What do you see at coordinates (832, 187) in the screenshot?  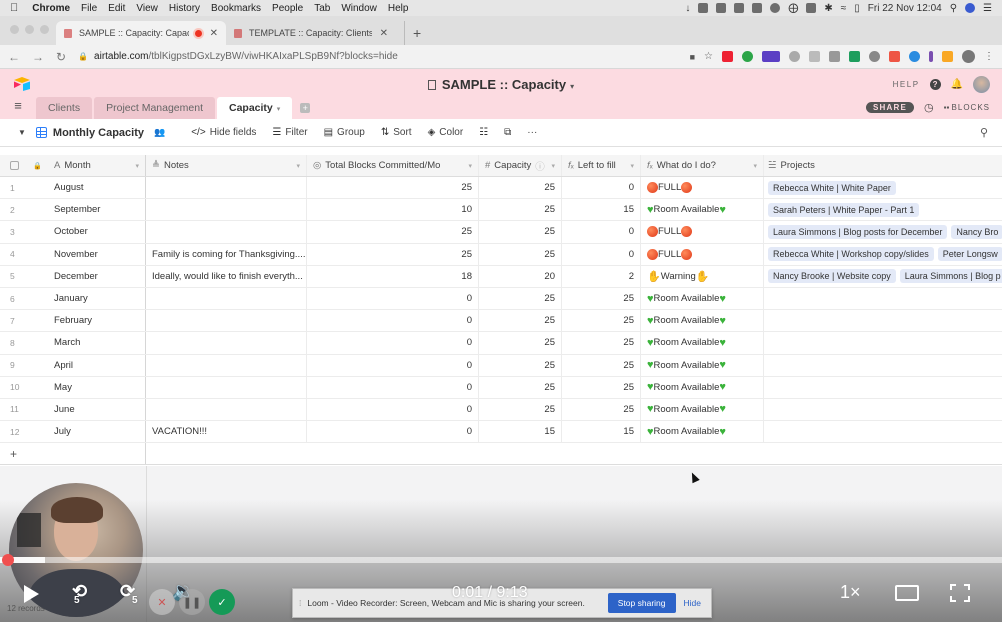 I see `project-chip: Rebecca White | White Paper` at bounding box center [832, 187].